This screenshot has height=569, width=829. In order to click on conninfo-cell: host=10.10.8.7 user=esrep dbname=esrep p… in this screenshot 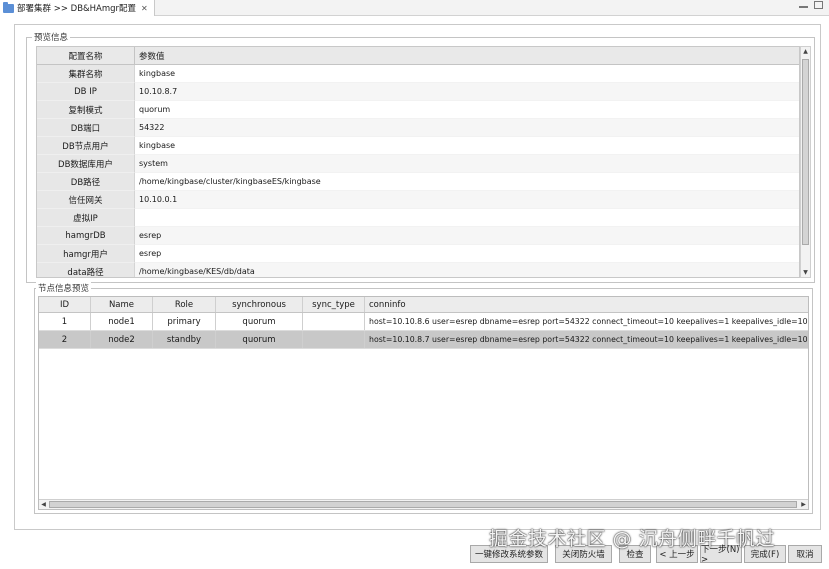, I will do `click(588, 339)`.